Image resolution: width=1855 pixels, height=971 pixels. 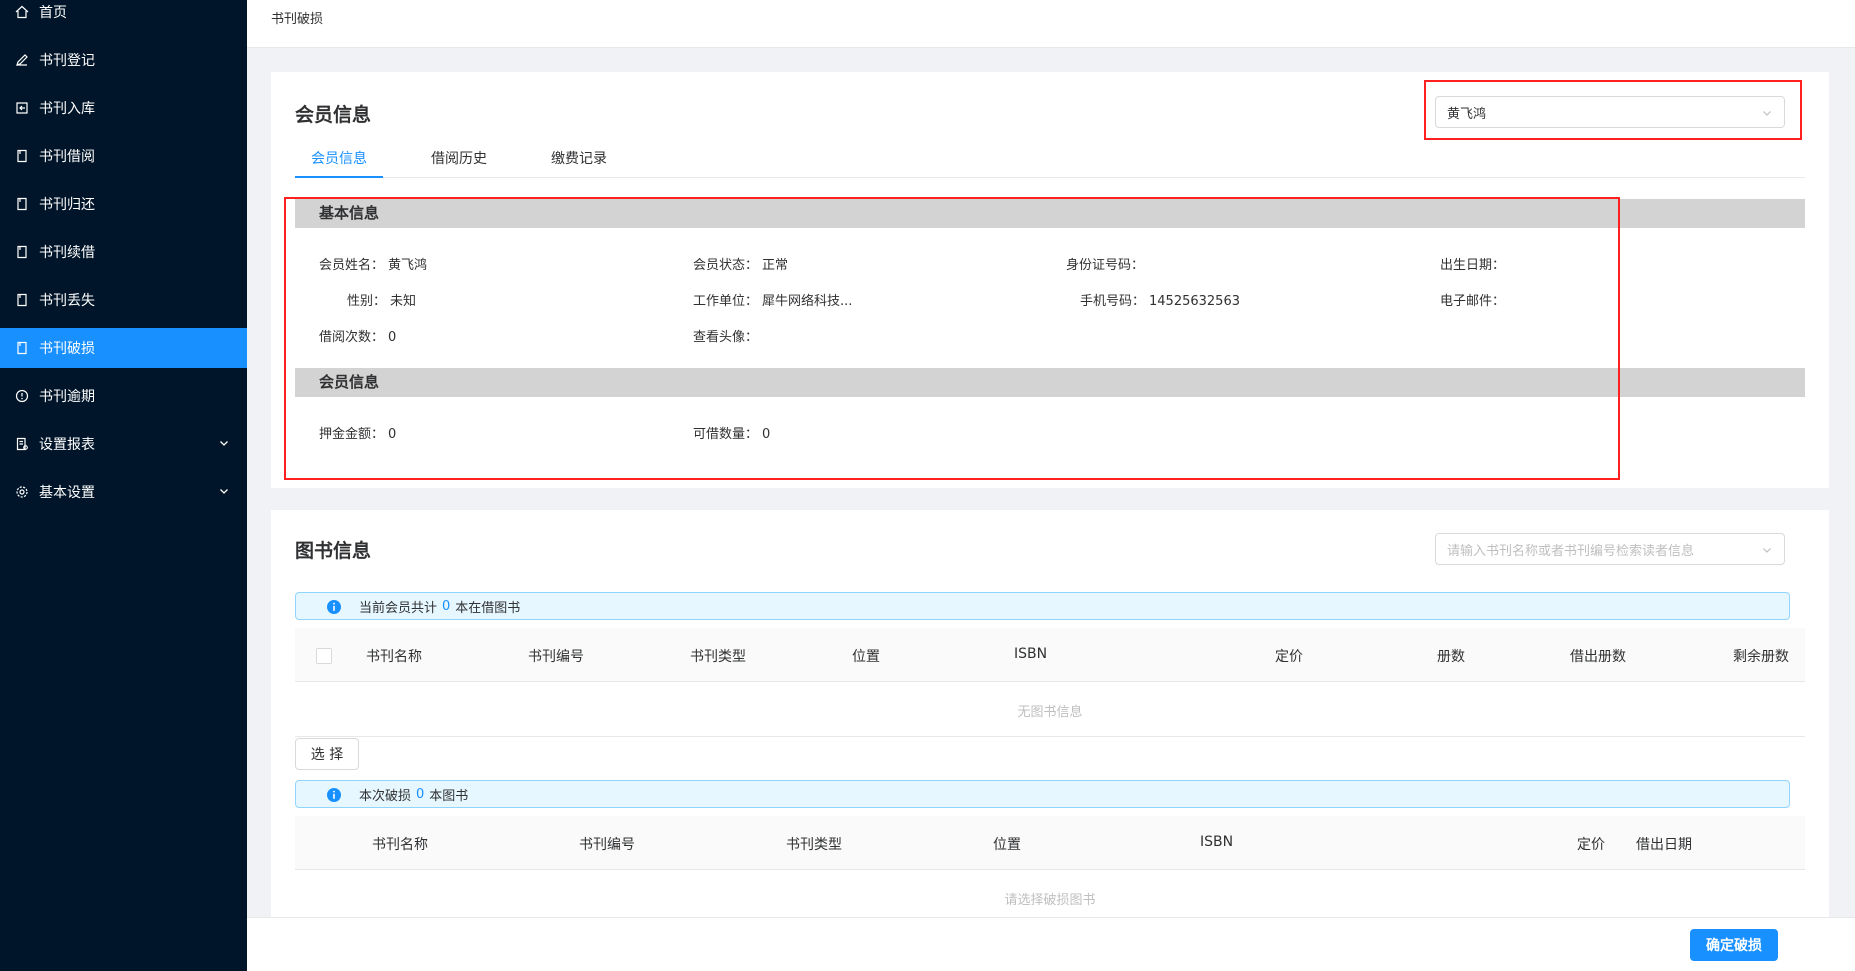 What do you see at coordinates (459, 158) in the screenshot?
I see `tab-borrow-history: 借阅历史` at bounding box center [459, 158].